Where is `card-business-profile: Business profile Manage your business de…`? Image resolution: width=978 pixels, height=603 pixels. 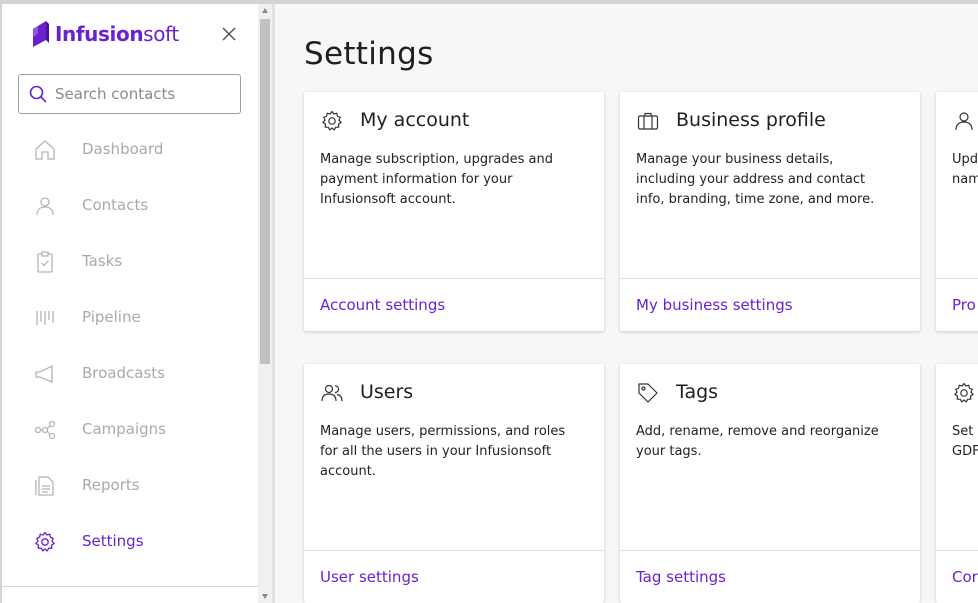
card-business-profile: Business profile Manage your business de… is located at coordinates (770, 211).